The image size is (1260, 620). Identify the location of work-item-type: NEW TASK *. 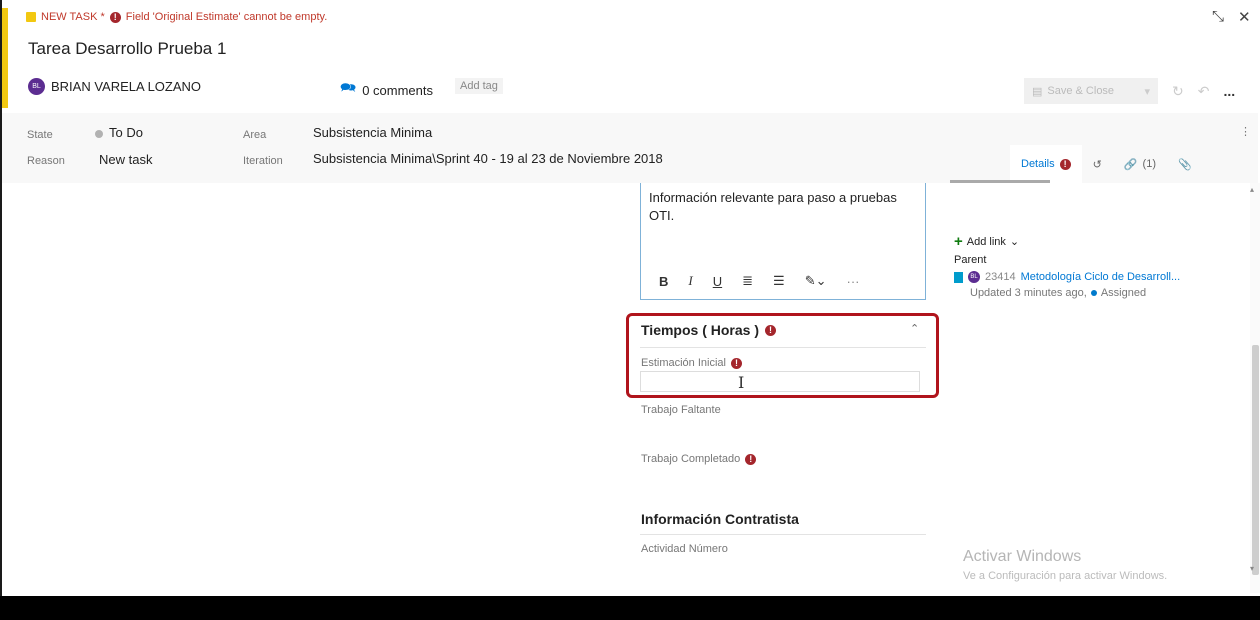
(73, 17).